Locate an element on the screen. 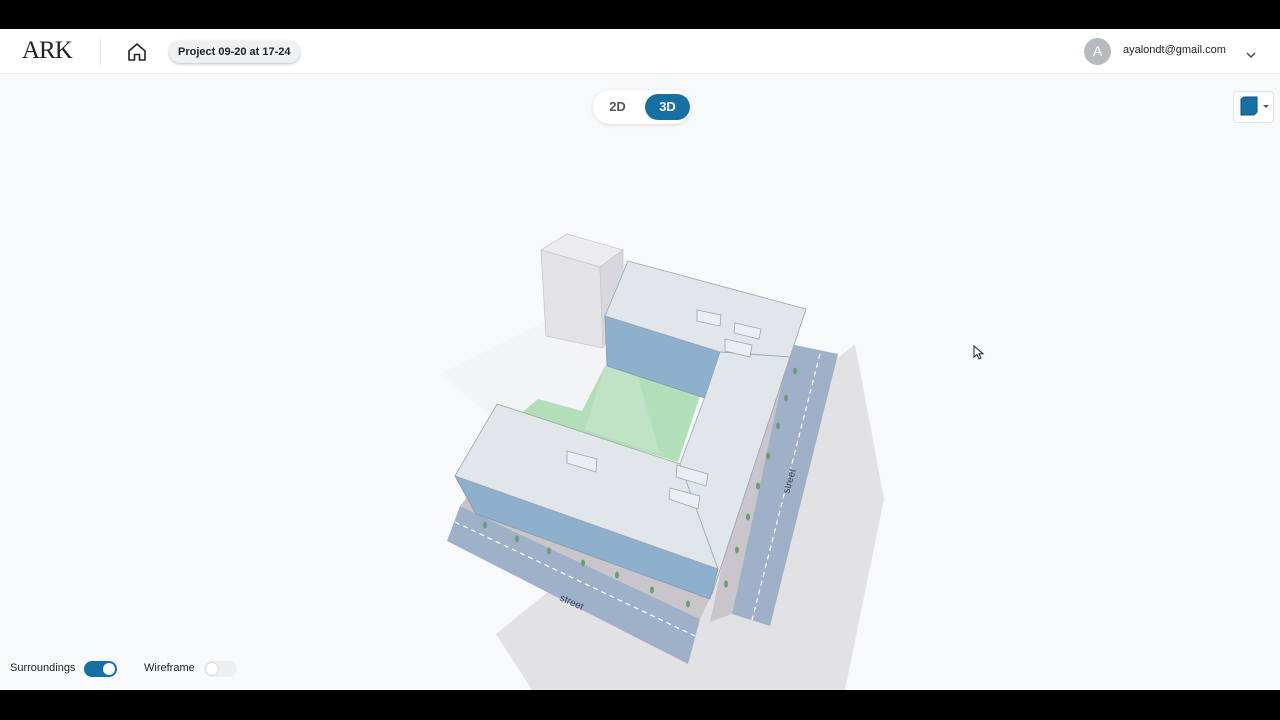 This screenshot has height=720, width=1280. account-menu-button is located at coordinates (1251, 52).